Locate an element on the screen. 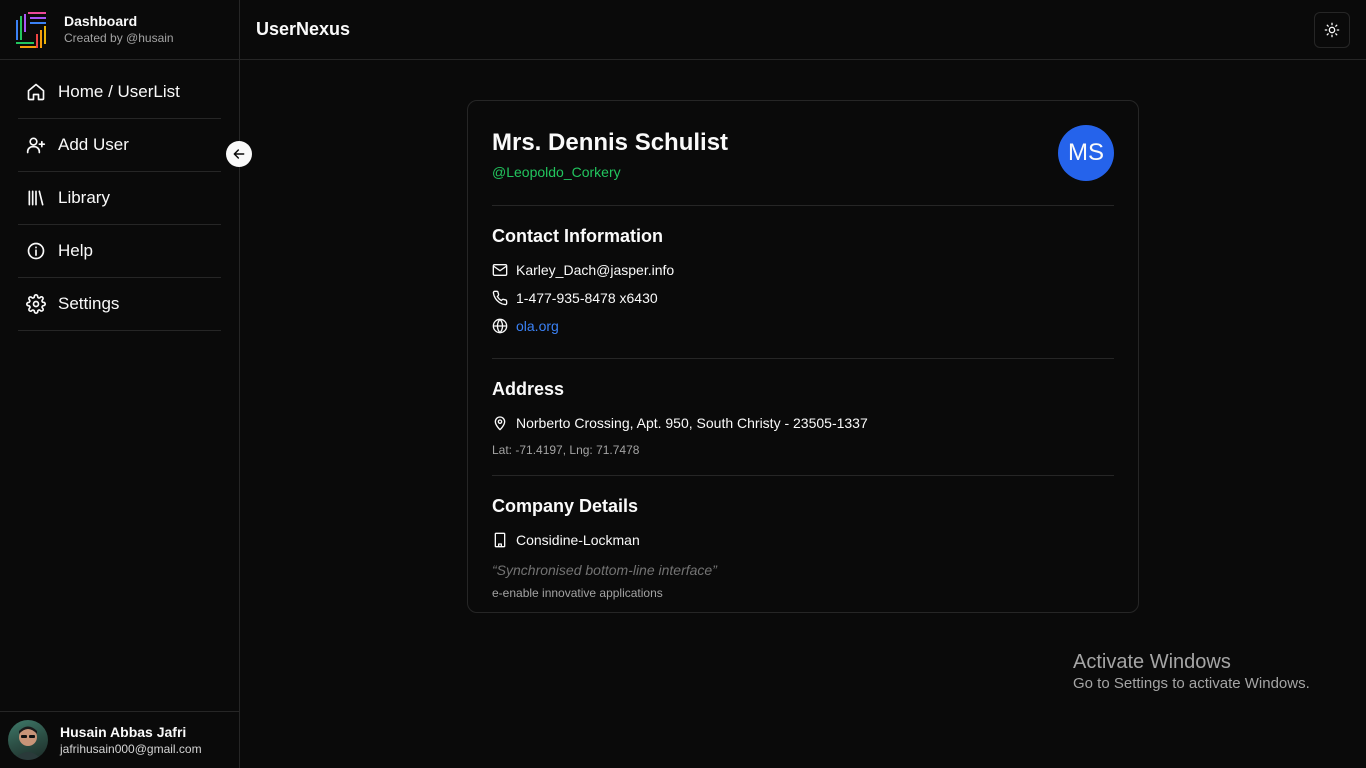  arrow-left-icon is located at coordinates (239, 154).